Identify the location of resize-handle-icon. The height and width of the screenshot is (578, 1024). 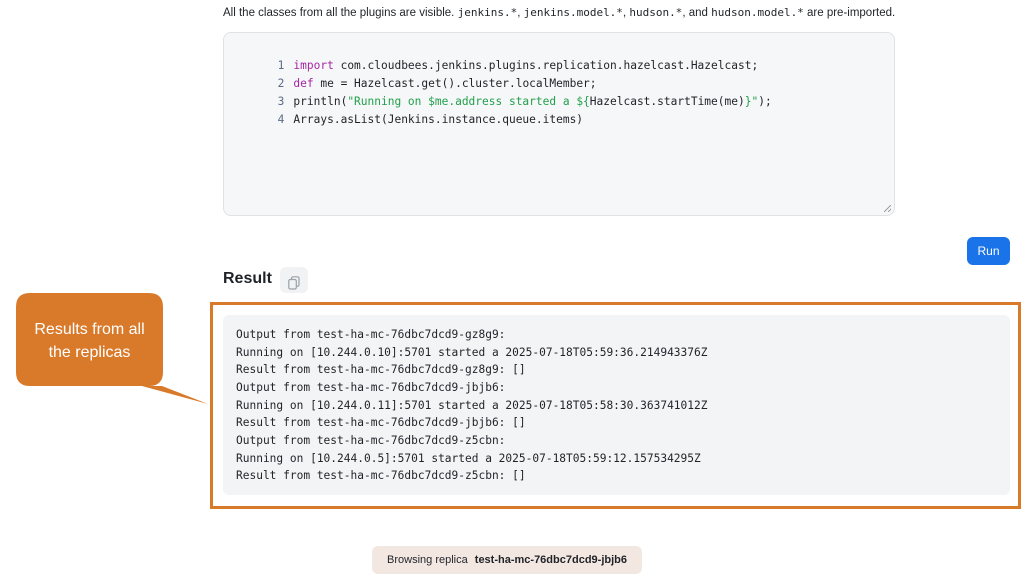
(887, 208).